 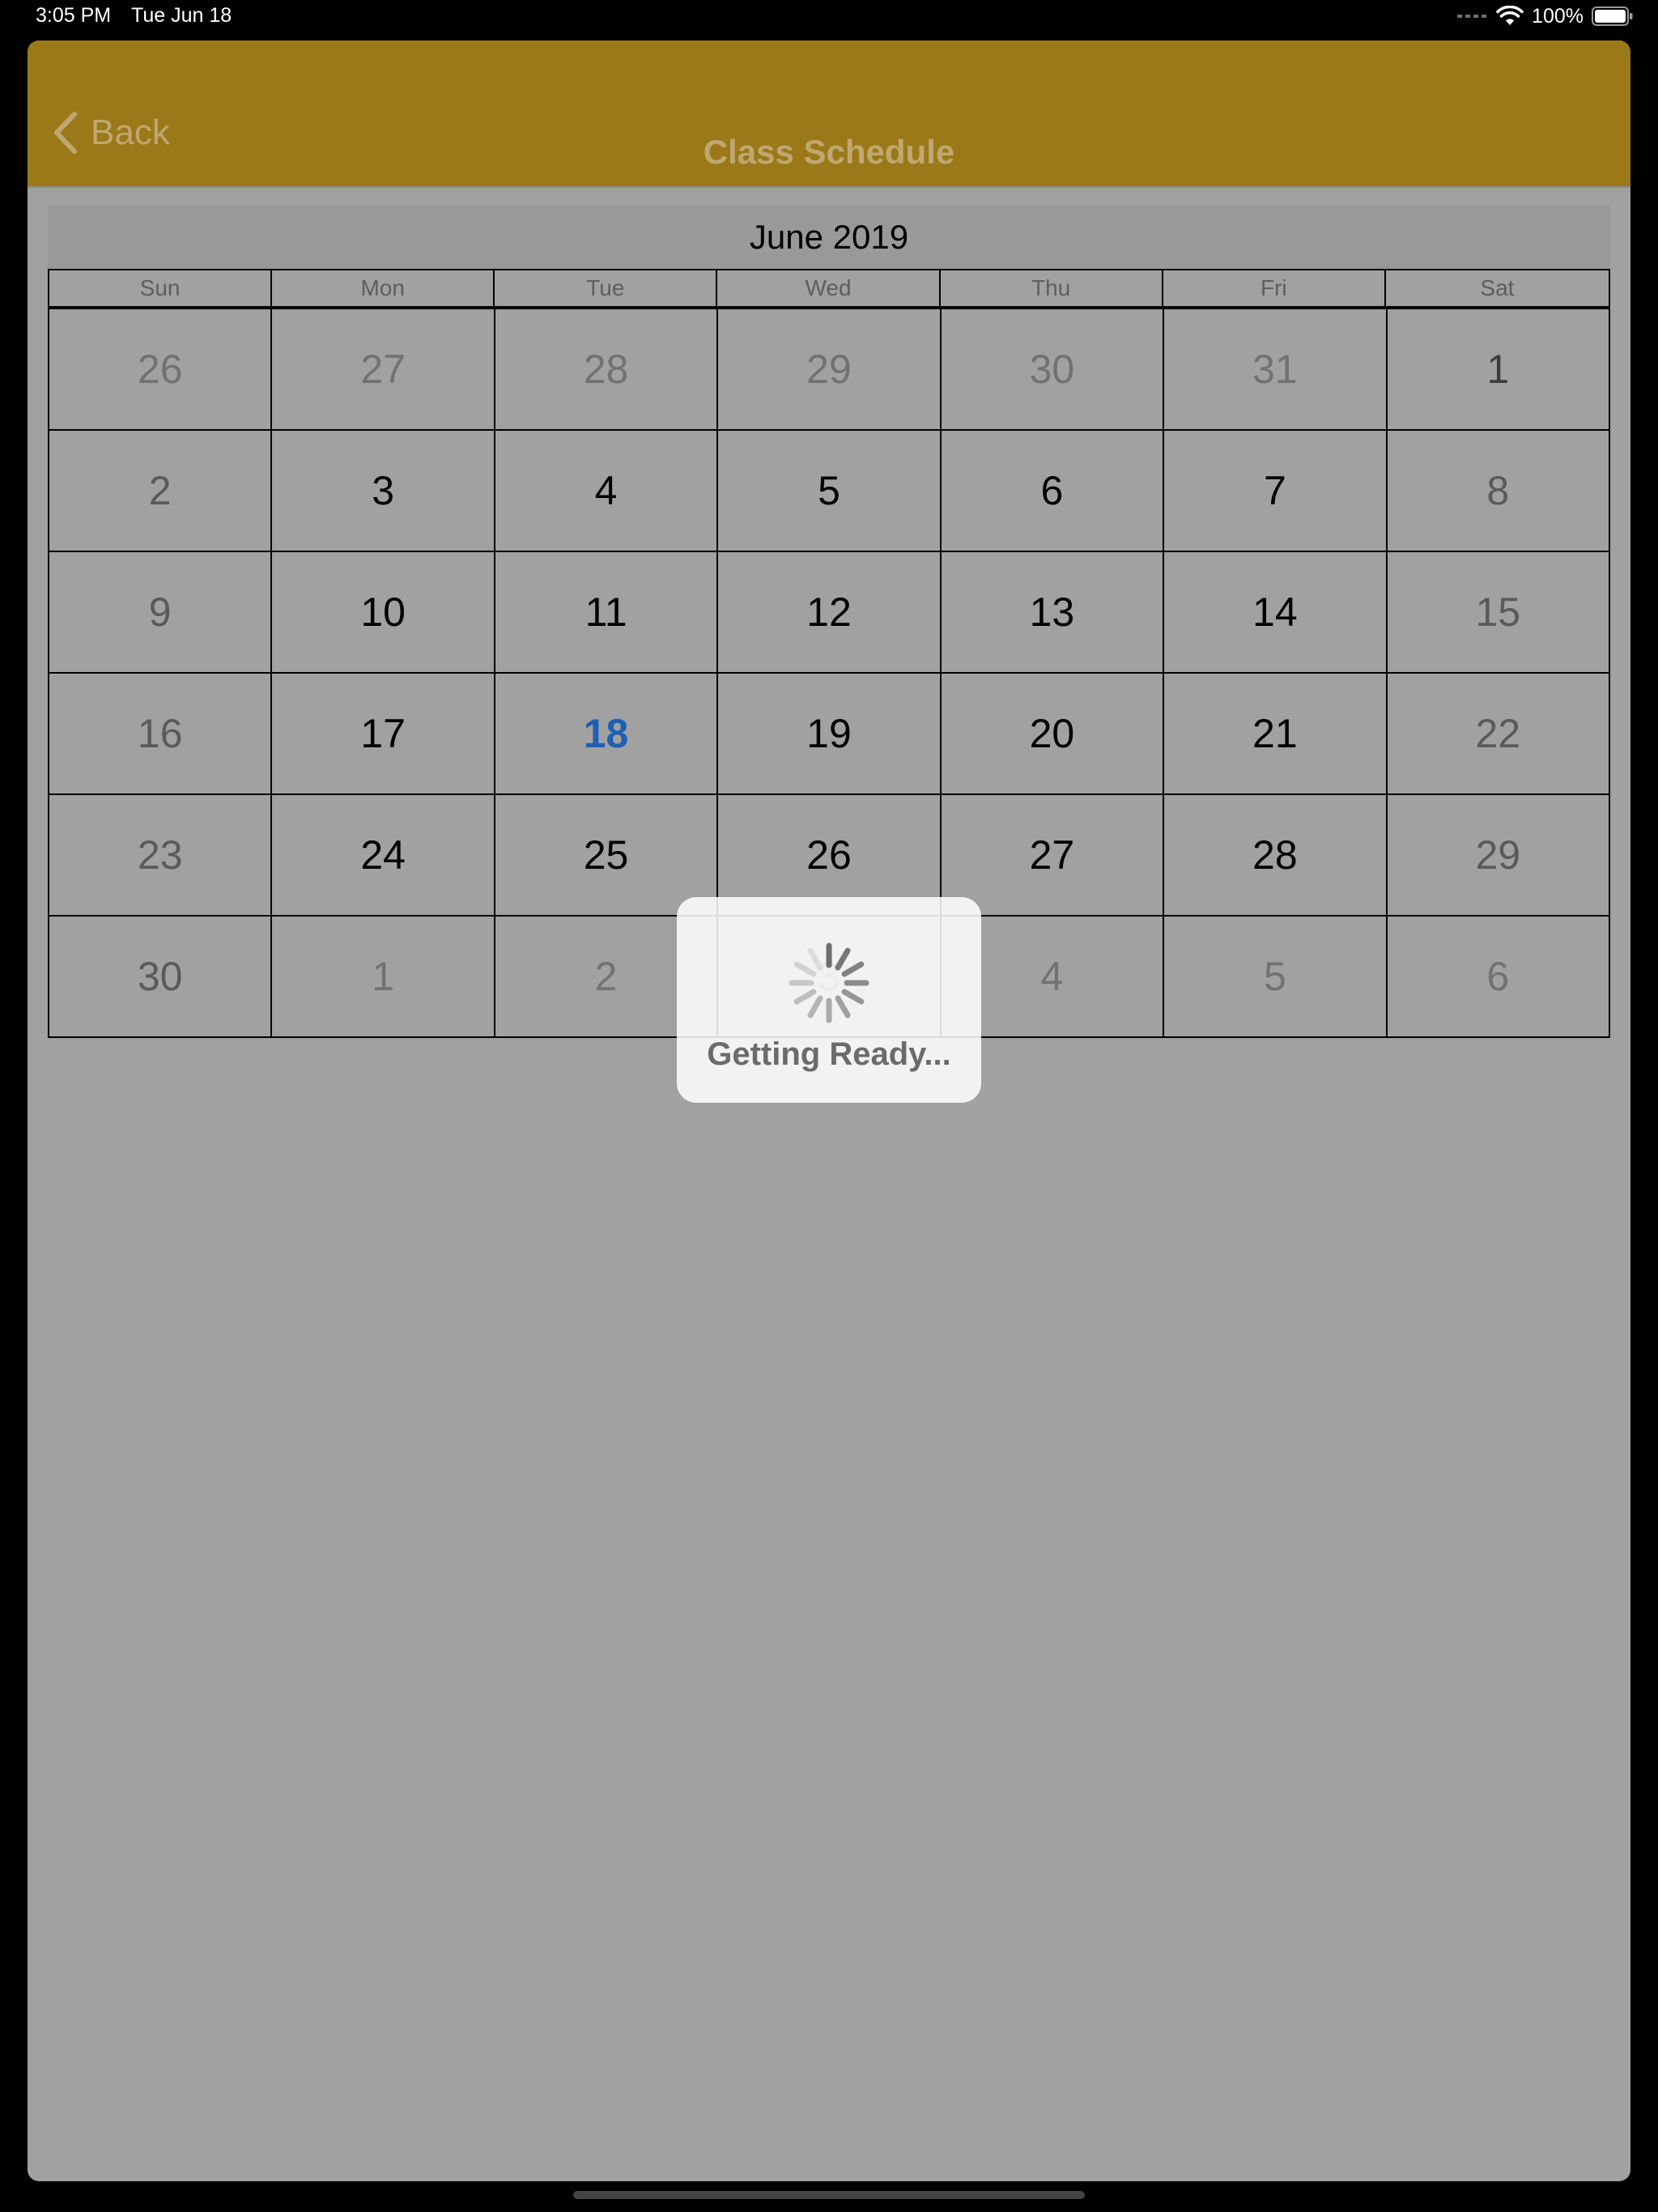 What do you see at coordinates (383, 288) in the screenshot?
I see `weekday-label-mon: Mon` at bounding box center [383, 288].